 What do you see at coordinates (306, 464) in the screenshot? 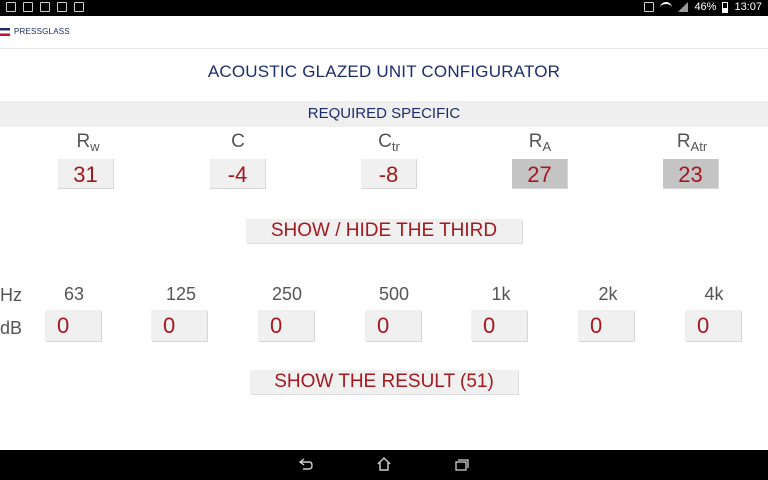
I see `back-icon` at bounding box center [306, 464].